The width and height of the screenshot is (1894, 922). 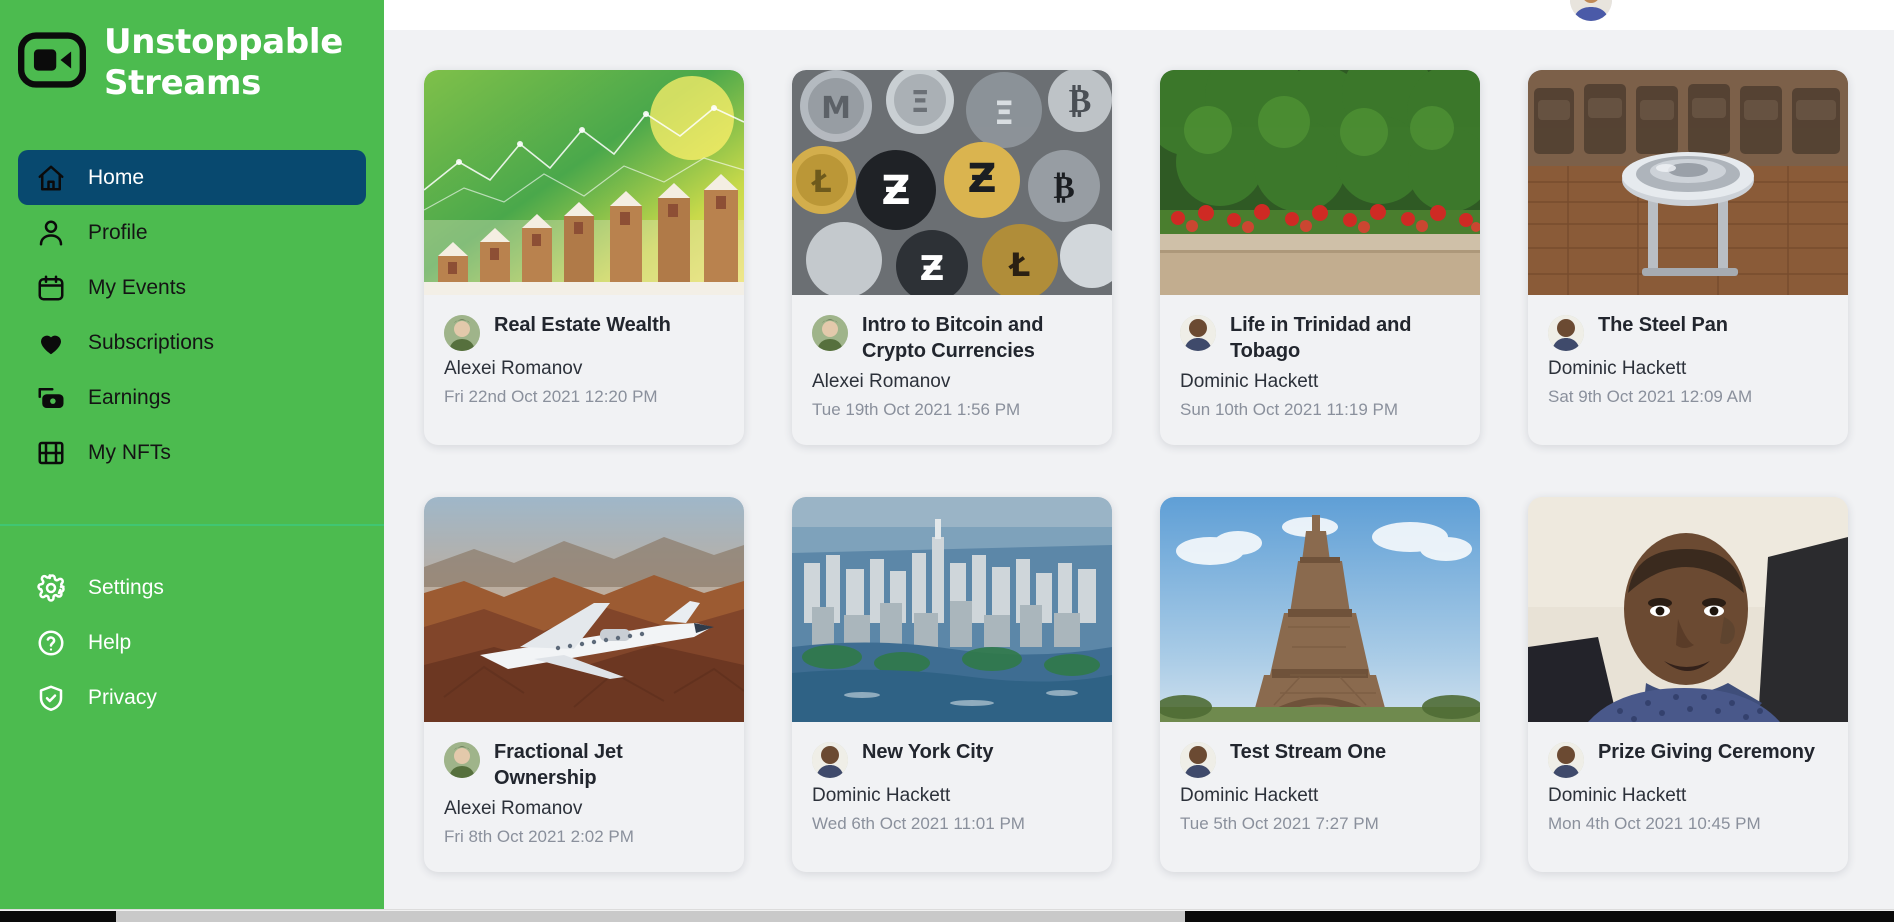 What do you see at coordinates (51, 233) in the screenshot?
I see `person-icon` at bounding box center [51, 233].